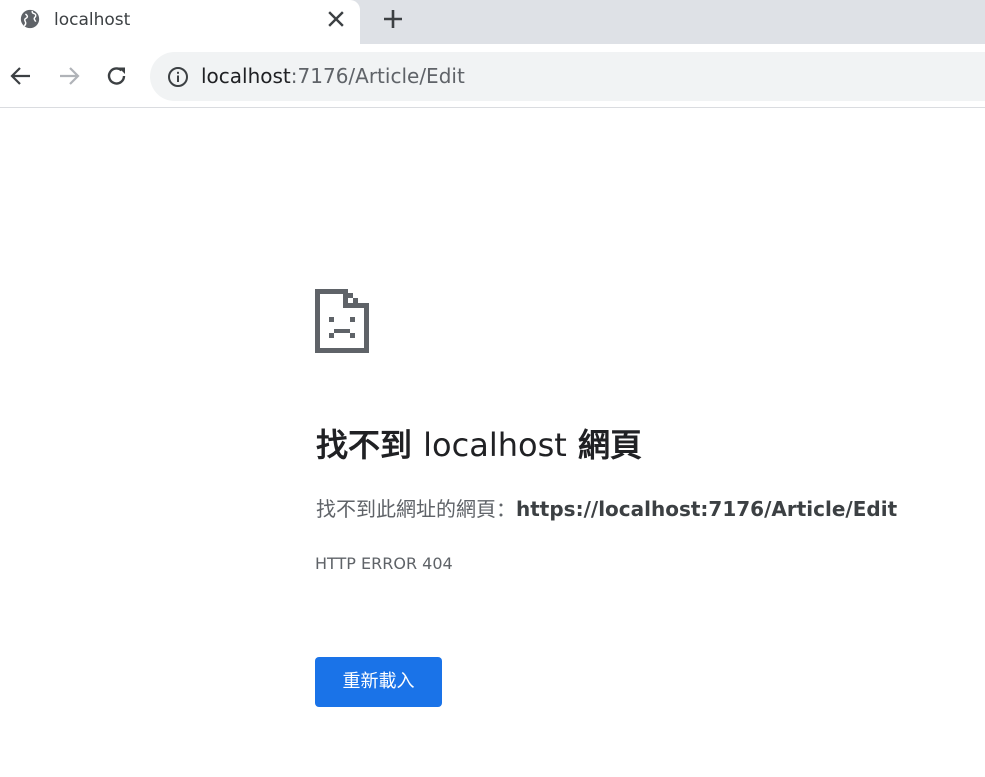  I want to click on globe-icon, so click(30, 19).